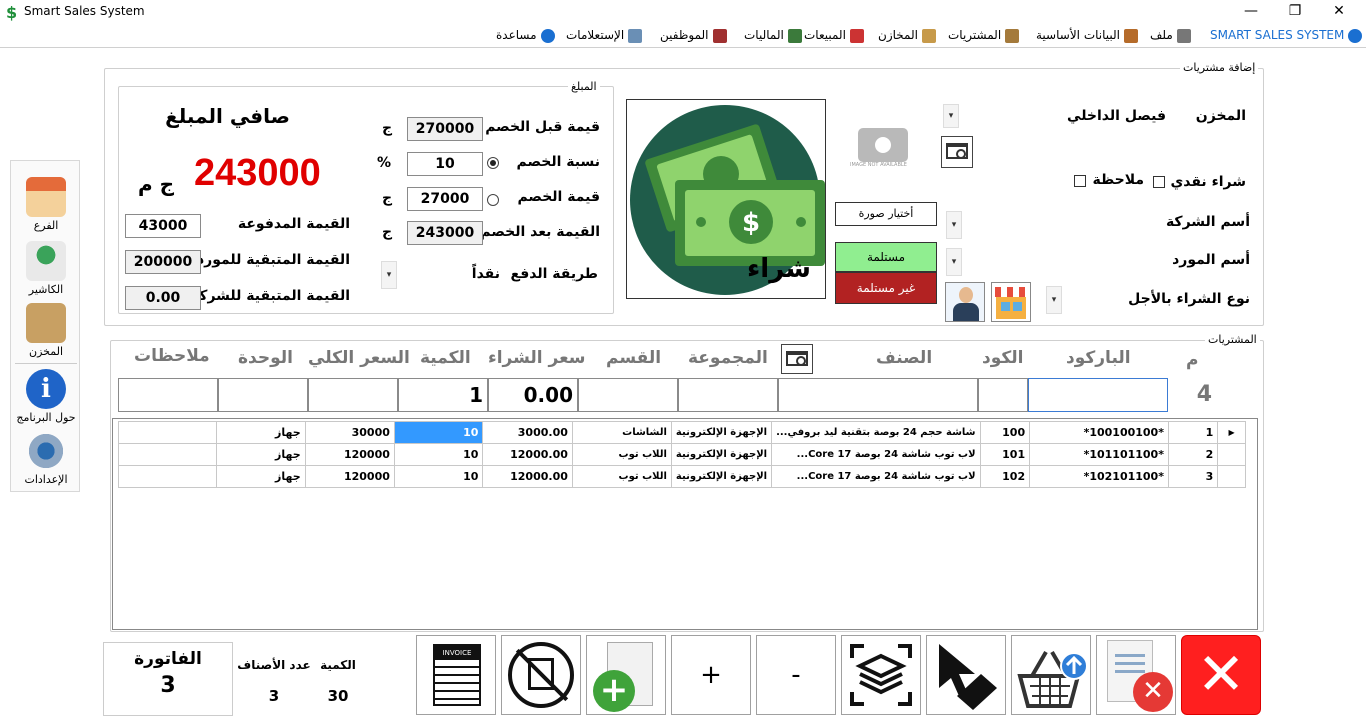 The image size is (1366, 728). Describe the element at coordinates (163, 226) in the screenshot. I see `paid-field: 43000` at that location.